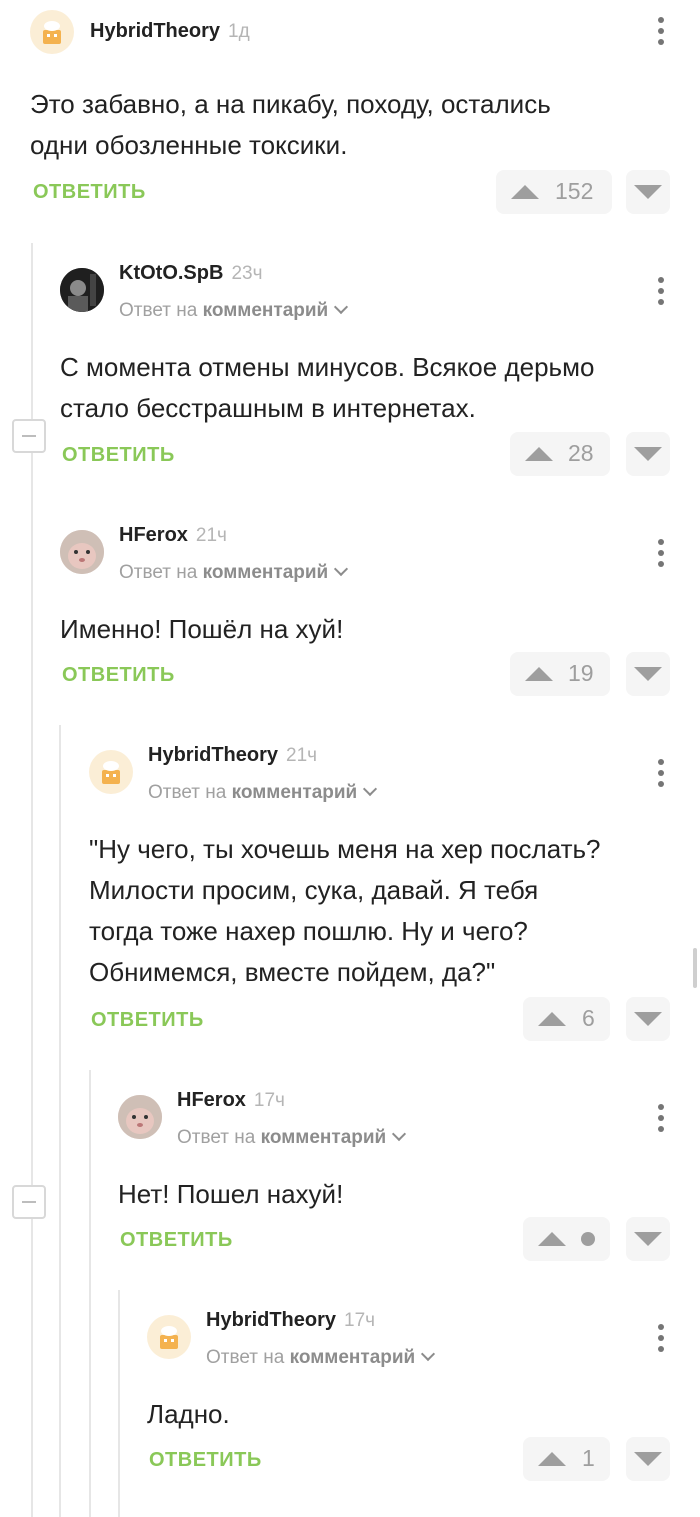  What do you see at coordinates (588, 1239) in the screenshot?
I see `score-hidden-dot` at bounding box center [588, 1239].